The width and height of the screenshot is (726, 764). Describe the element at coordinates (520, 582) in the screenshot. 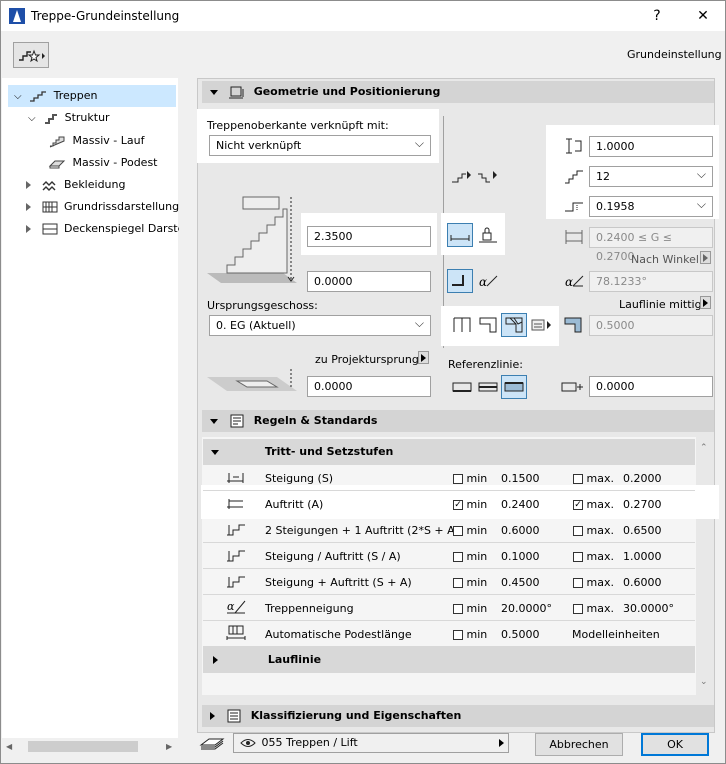

I see `min-value: 0.4500` at that location.